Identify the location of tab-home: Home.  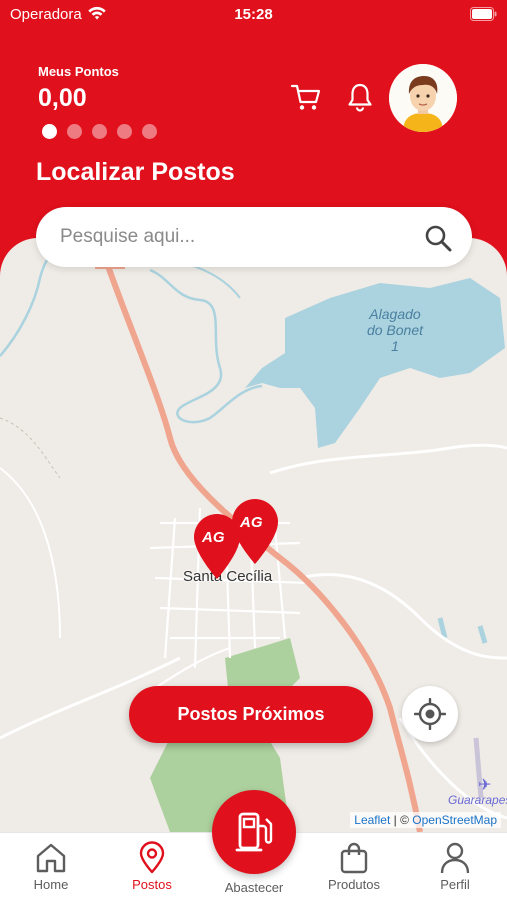
(51, 866).